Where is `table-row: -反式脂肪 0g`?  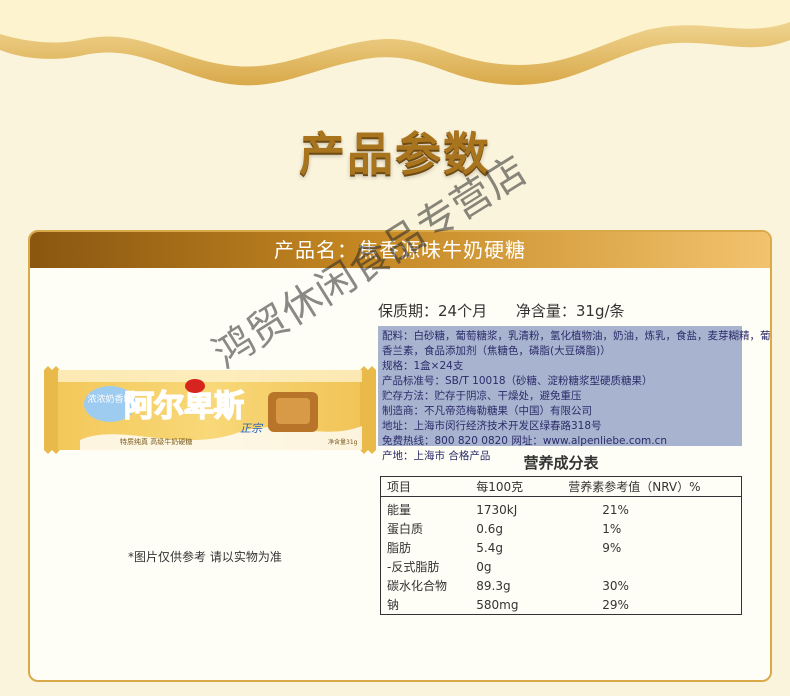 table-row: -反式脂肪 0g is located at coordinates (561, 566).